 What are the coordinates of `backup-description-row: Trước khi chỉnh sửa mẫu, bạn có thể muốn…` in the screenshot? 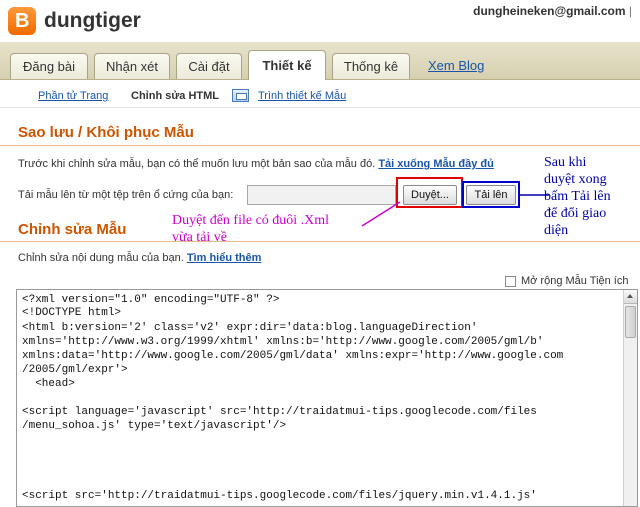 It's located at (256, 164).